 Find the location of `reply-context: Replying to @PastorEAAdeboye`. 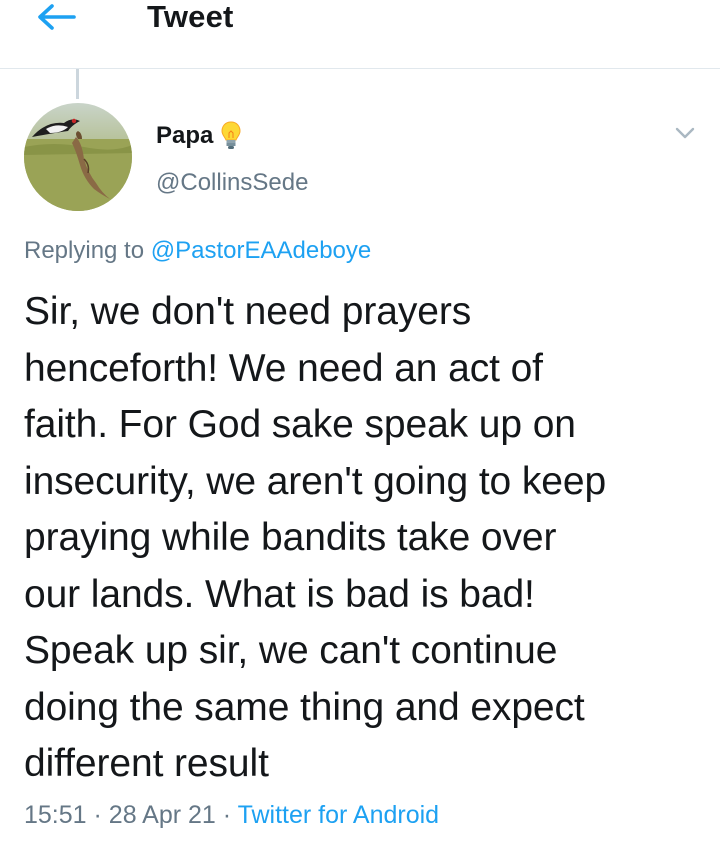

reply-context: Replying to @PastorEAAdeboye is located at coordinates (197, 251).